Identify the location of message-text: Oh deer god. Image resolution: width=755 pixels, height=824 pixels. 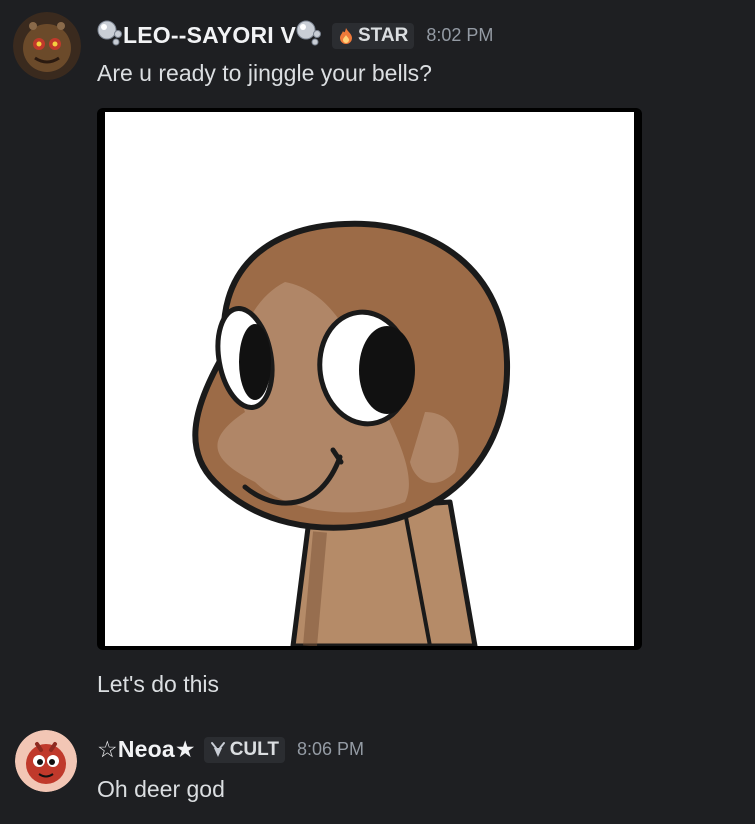
(161, 789).